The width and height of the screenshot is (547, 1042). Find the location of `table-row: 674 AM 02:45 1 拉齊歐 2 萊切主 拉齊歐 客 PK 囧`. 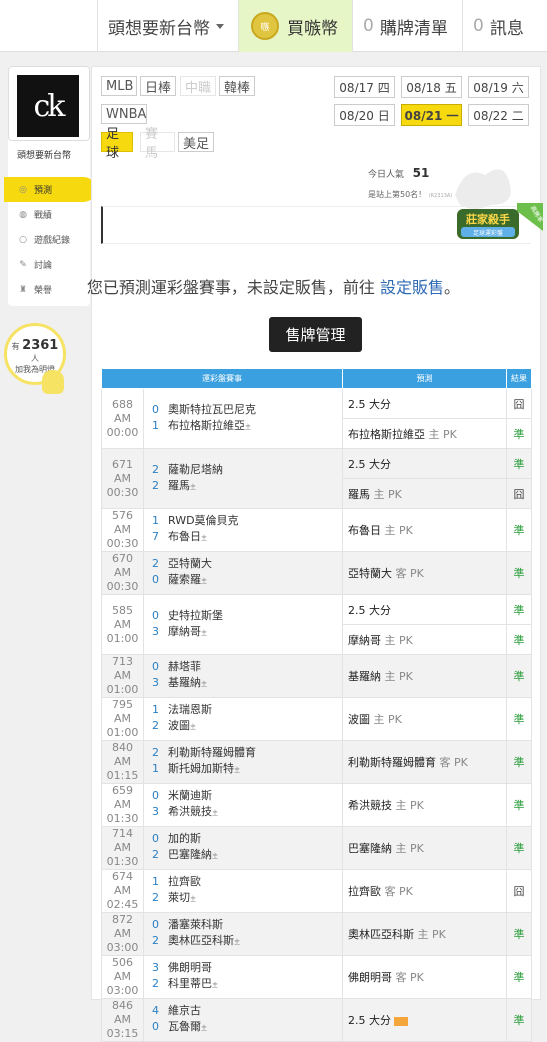

table-row: 674 AM 02:45 1 拉齊歐 2 萊切主 拉齊歐 客 PK 囧 is located at coordinates (316, 891).